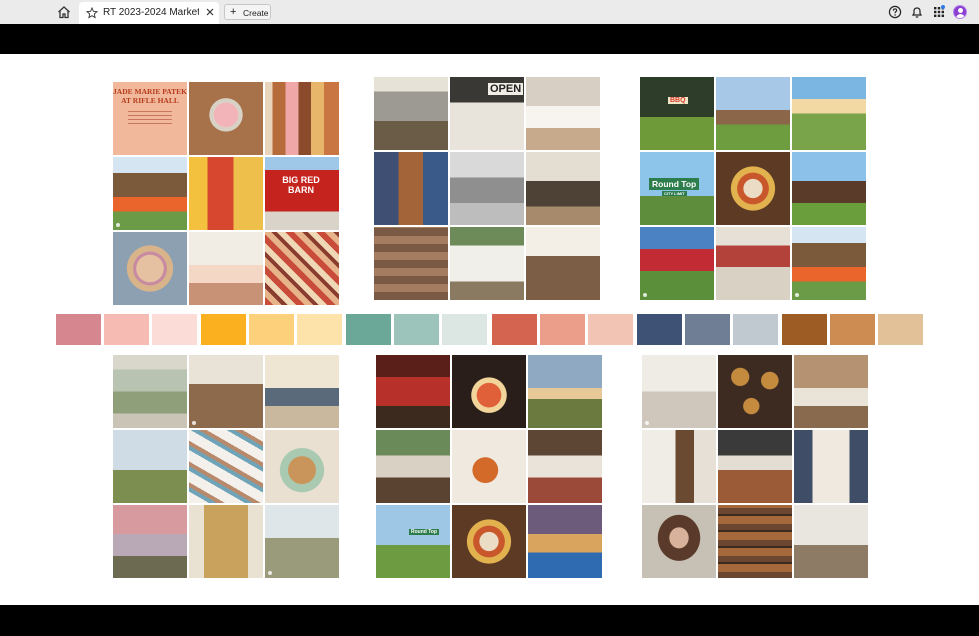 The image size is (979, 636). Describe the element at coordinates (563, 113) in the screenshot. I see `photo-white-bedroom` at that location.